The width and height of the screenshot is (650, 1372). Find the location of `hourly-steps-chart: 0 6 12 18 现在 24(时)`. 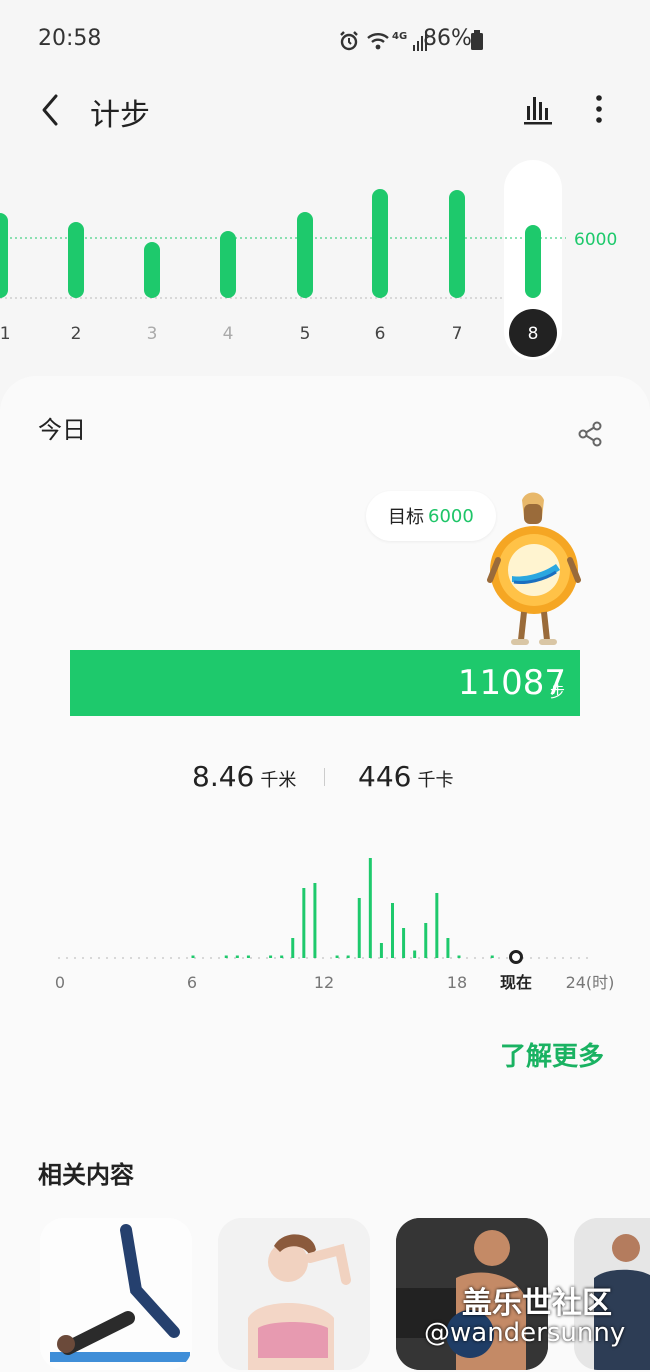

hourly-steps-chart: 0 6 12 18 现在 24(时) is located at coordinates (325, 910).